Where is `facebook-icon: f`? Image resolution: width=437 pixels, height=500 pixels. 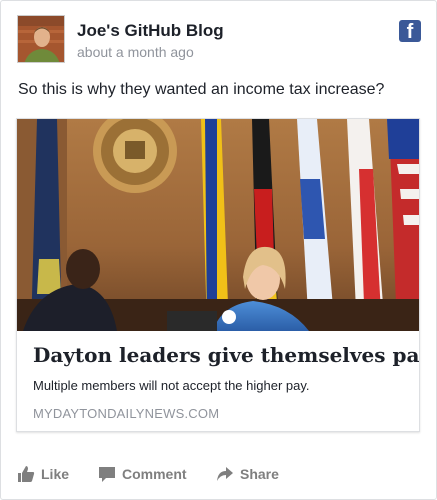 facebook-icon: f is located at coordinates (410, 31).